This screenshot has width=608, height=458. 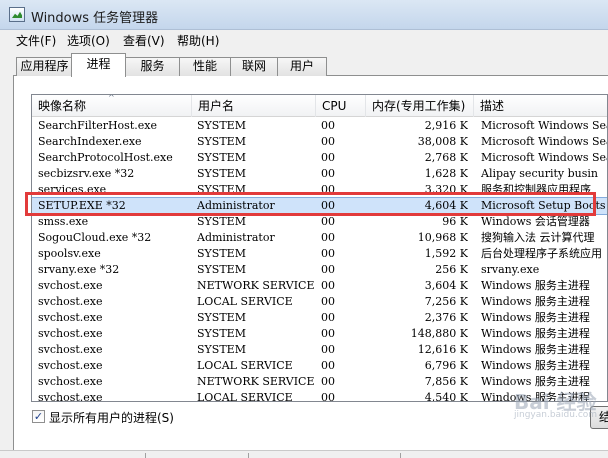 I want to click on table-row: spoolsv.exe SYSTEM 00 1,592 K 后台处理程序子系统应用, so click(x=319, y=254).